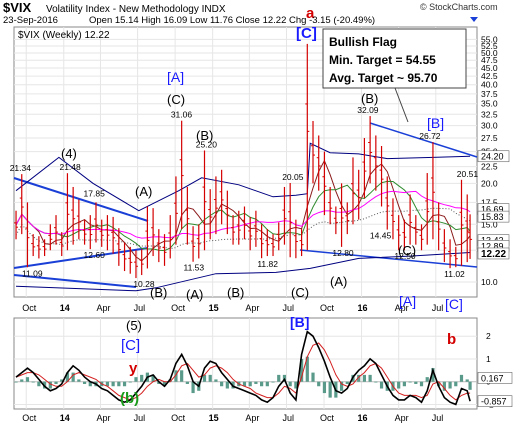  What do you see at coordinates (407, 250) in the screenshot?
I see `wave-label-c-16: (C)` at bounding box center [407, 250].